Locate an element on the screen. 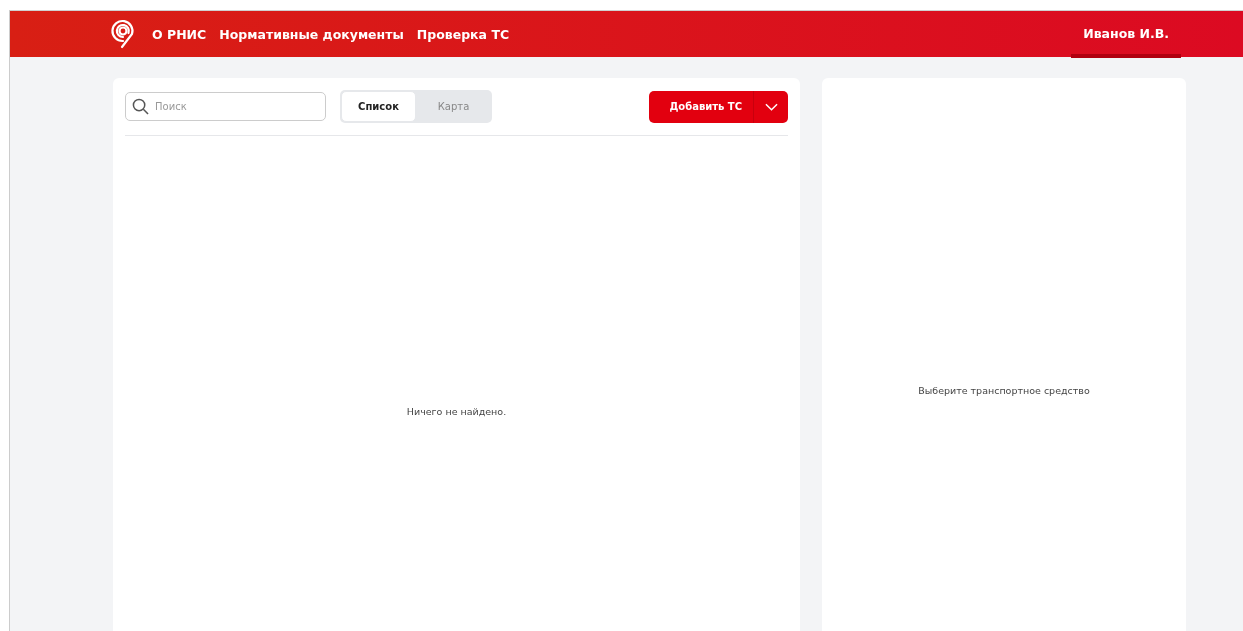  search-field: Поиск is located at coordinates (225, 106).